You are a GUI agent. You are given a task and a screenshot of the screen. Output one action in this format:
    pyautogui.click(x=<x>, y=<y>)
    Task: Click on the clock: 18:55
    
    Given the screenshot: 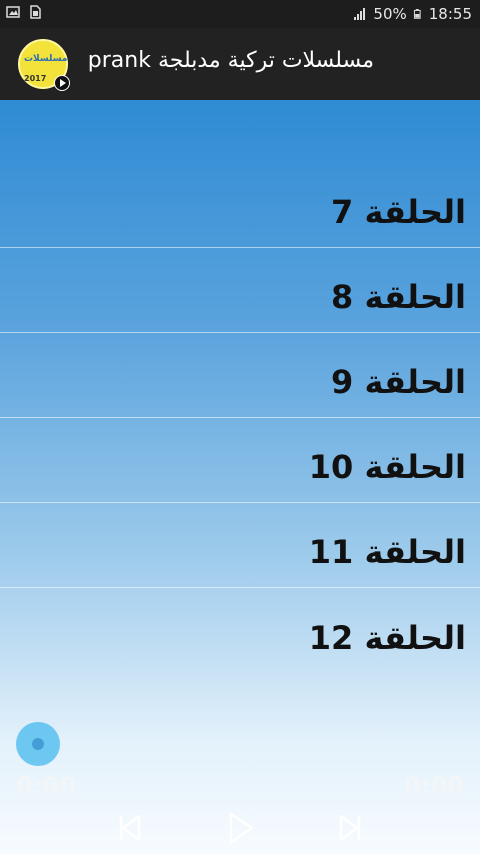 What is the action you would take?
    pyautogui.click(x=450, y=14)
    